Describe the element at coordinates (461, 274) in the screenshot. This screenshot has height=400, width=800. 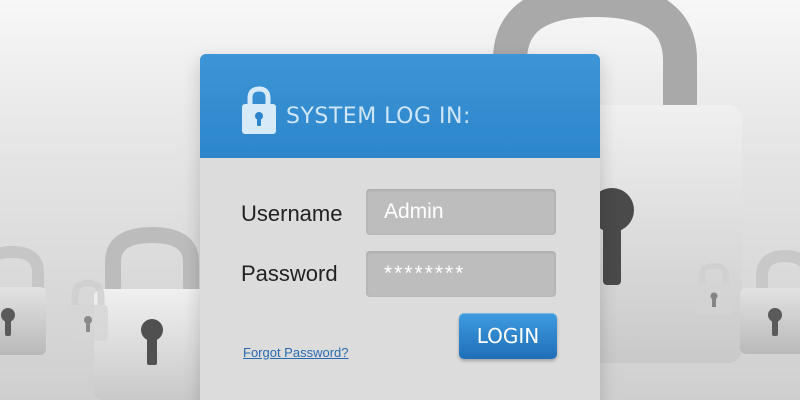
I see `password-input` at that location.